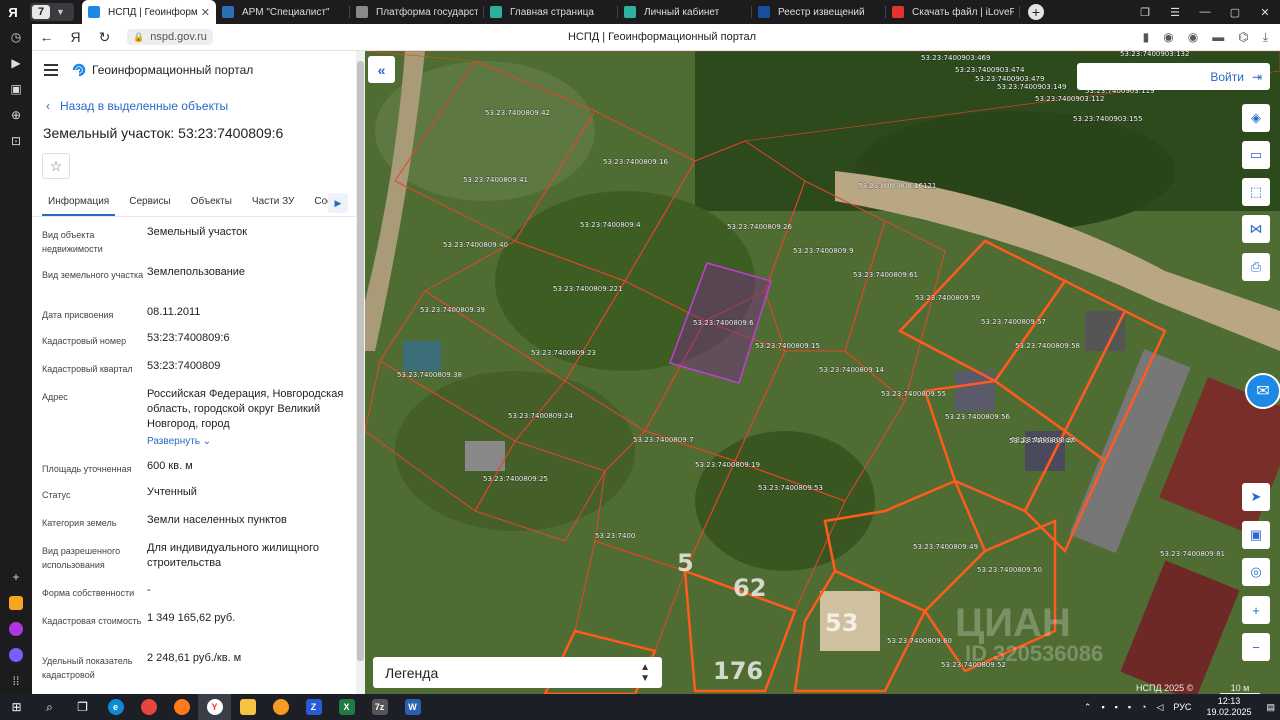 The width and height of the screenshot is (1280, 720). I want to click on share-icon: ⋈, so click(1256, 228).